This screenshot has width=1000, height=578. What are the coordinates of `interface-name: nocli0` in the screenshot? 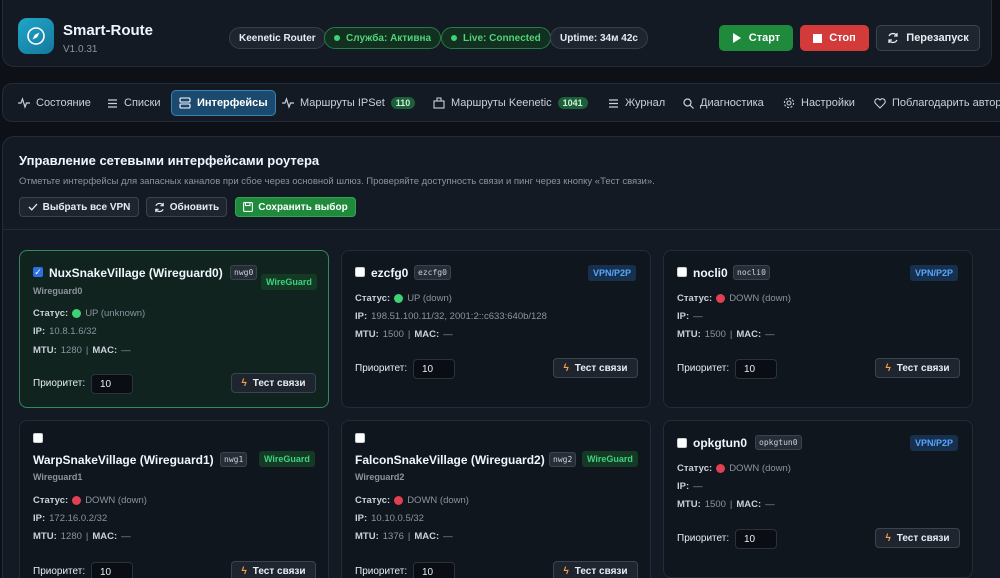 It's located at (710, 273).